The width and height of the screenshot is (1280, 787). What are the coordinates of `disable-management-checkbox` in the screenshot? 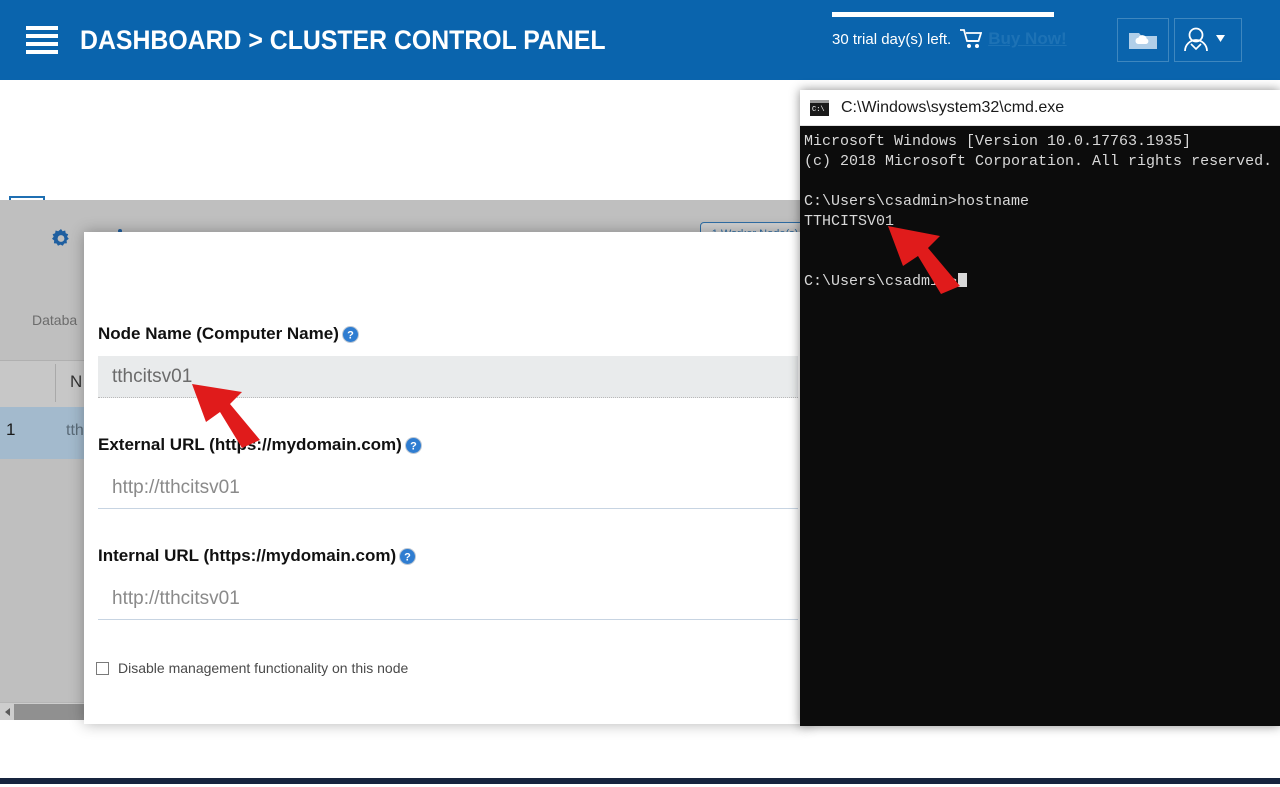 It's located at (102, 668).